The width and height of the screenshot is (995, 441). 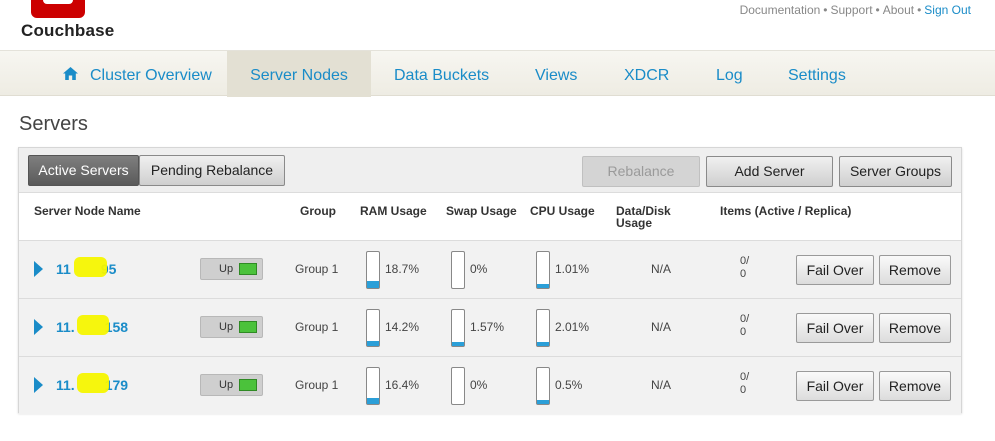 I want to click on rebalance-button: Rebalance, so click(x=641, y=171).